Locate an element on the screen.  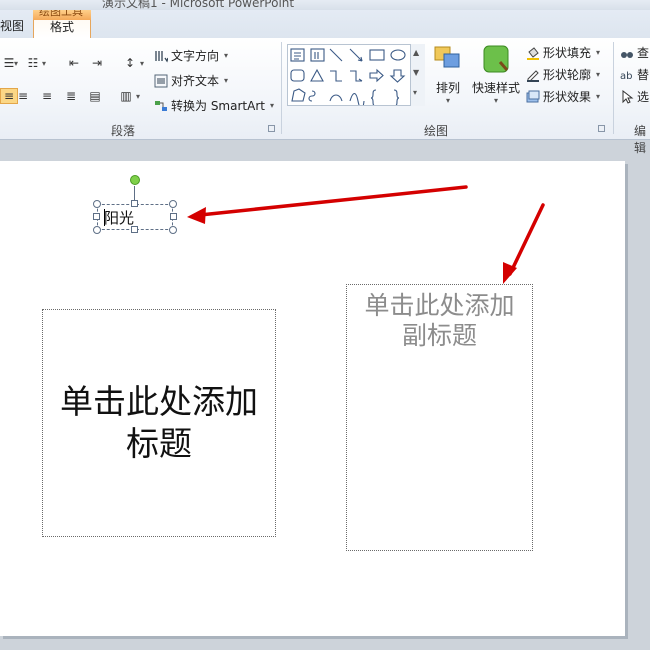
numbering-icon: ☷ is located at coordinates (33, 63).